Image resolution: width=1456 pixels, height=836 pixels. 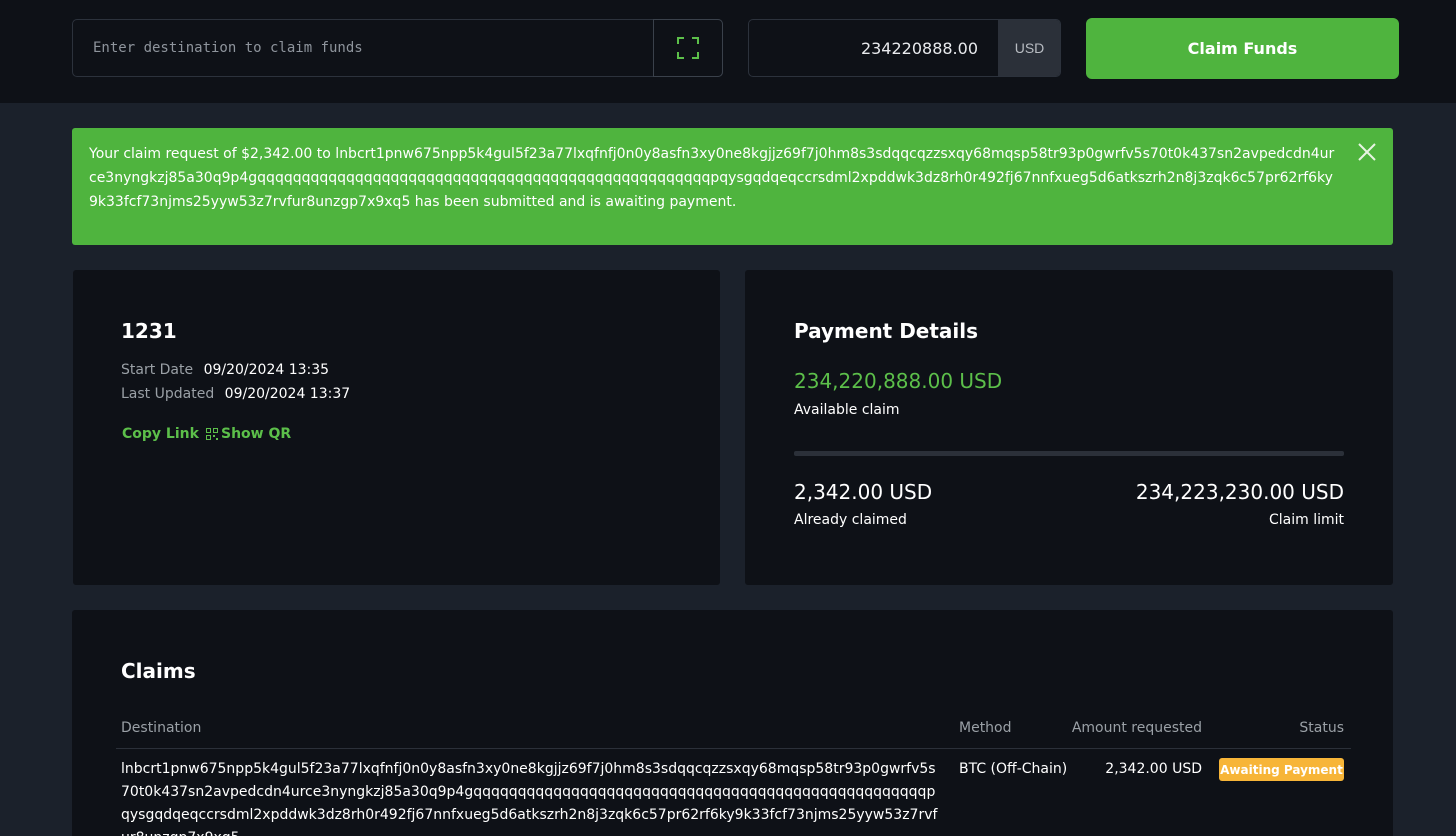 I want to click on amount-field: USD, so click(x=904, y=48).